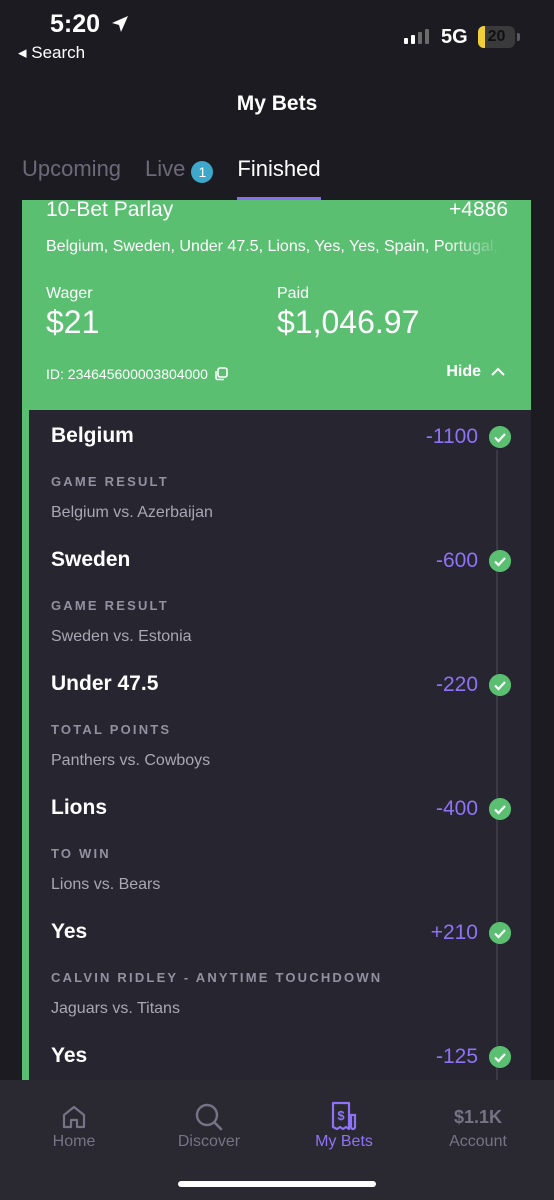 This screenshot has width=554, height=1200. I want to click on leg-odds: -600, so click(456, 560).